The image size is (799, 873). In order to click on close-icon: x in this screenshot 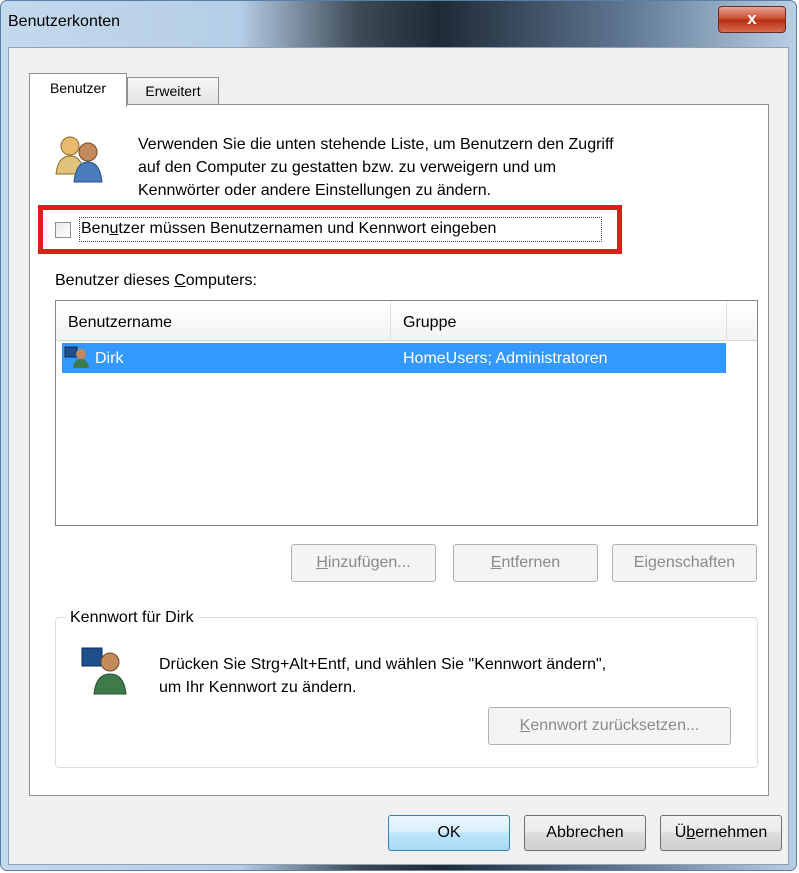, I will do `click(752, 18)`.